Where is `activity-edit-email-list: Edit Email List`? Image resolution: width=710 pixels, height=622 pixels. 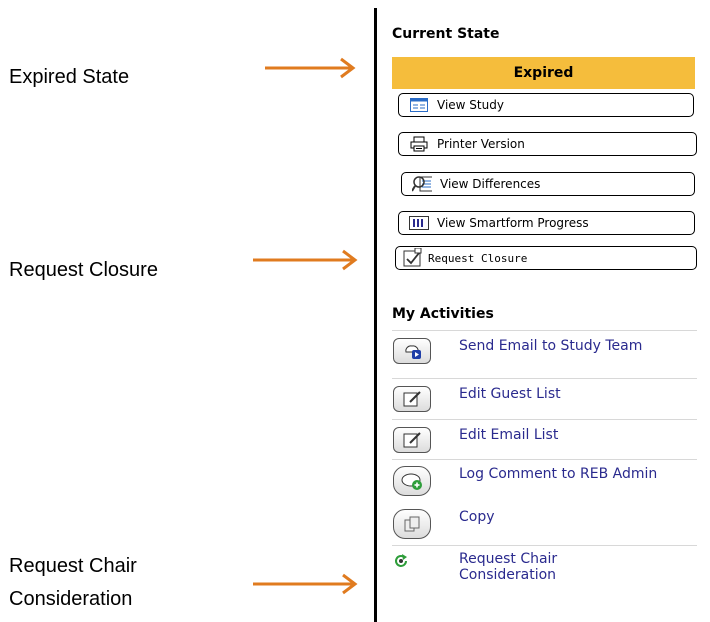
activity-edit-email-list: Edit Email List is located at coordinates (536, 440).